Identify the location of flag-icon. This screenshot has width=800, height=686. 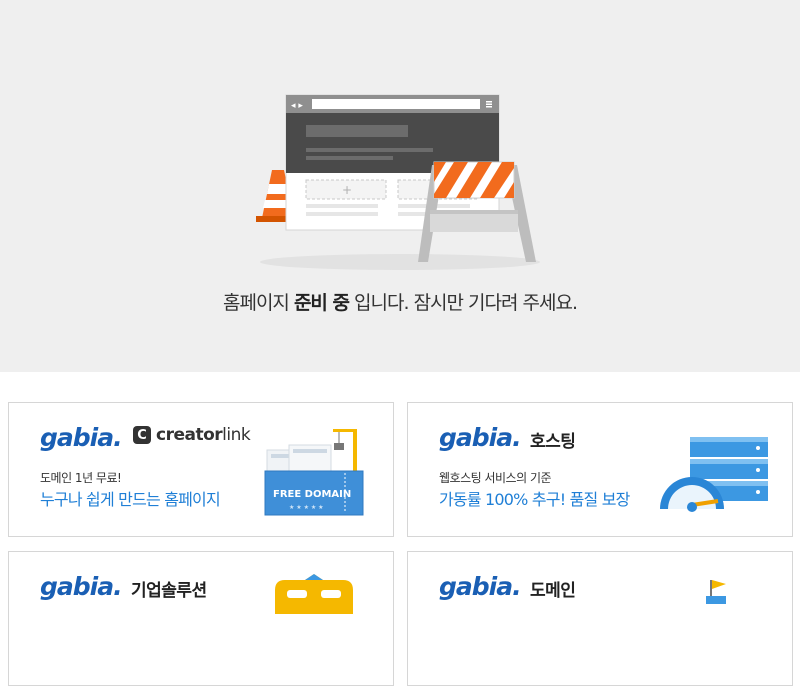
(716, 592).